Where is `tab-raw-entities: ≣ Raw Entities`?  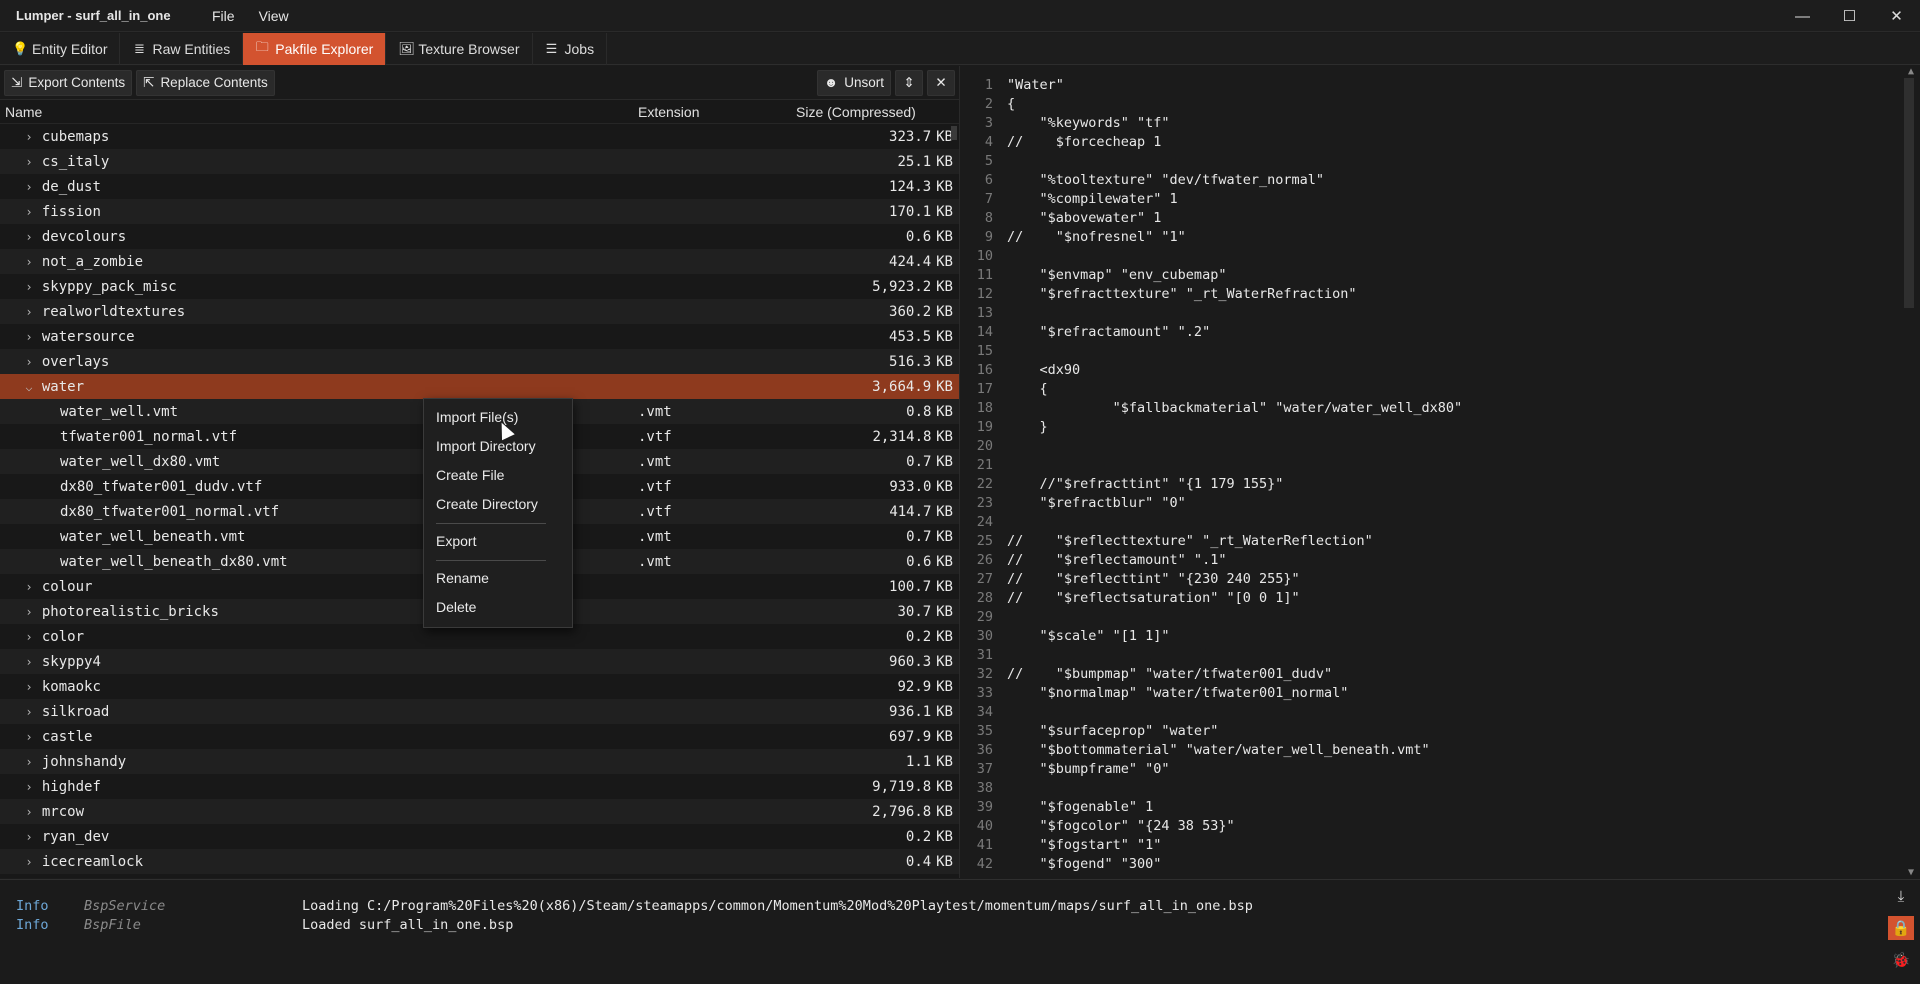 tab-raw-entities: ≣ Raw Entities is located at coordinates (182, 49).